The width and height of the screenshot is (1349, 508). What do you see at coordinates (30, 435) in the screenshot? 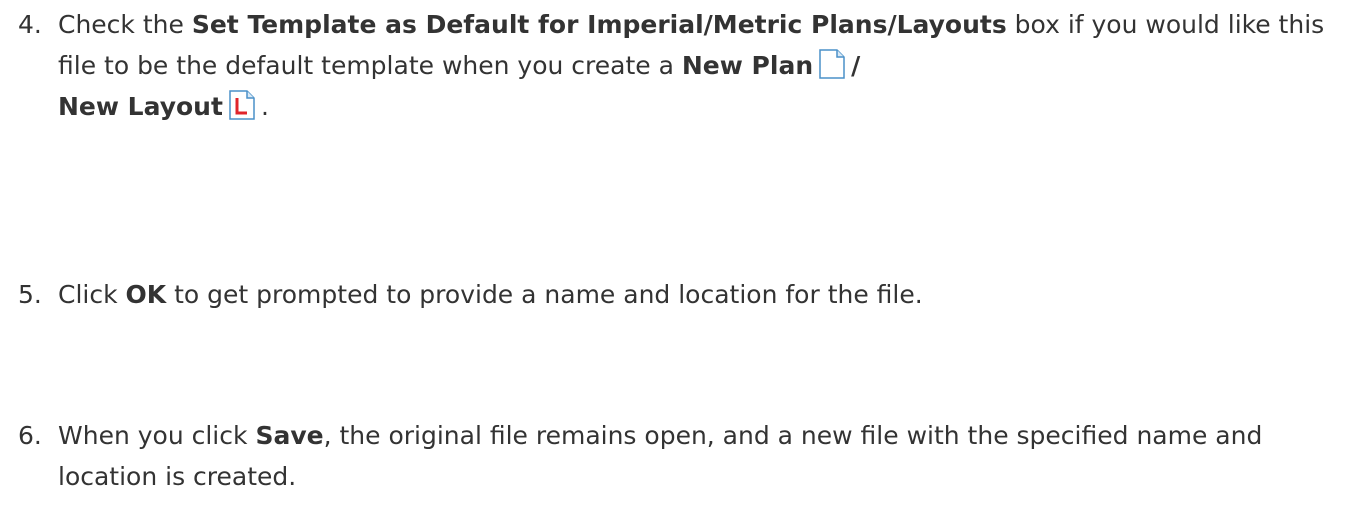
I see `step-number: 6.` at bounding box center [30, 435].